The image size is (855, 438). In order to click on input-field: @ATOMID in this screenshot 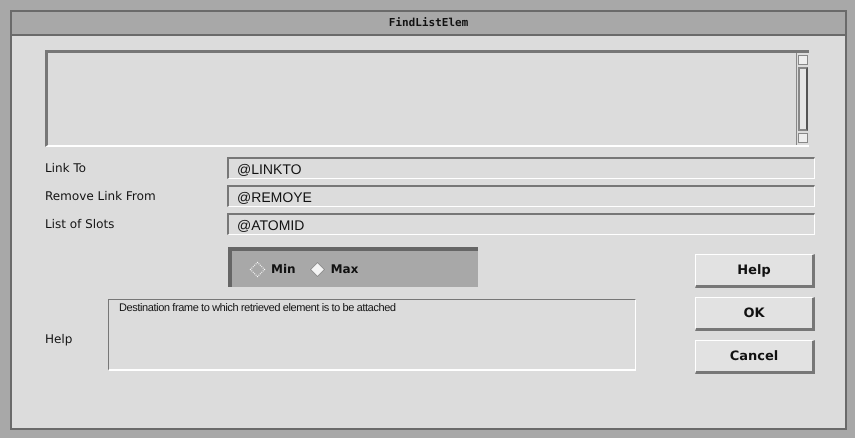, I will do `click(521, 224)`.